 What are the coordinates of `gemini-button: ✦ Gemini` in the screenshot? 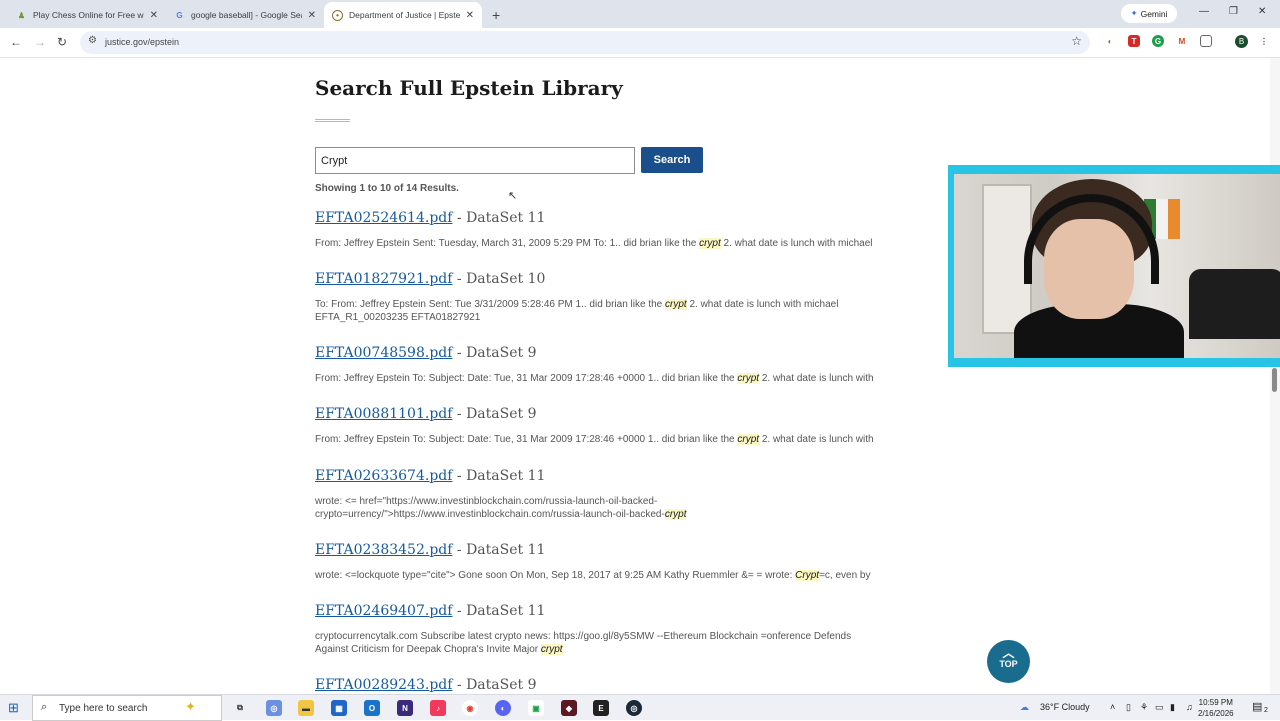 It's located at (1149, 13).